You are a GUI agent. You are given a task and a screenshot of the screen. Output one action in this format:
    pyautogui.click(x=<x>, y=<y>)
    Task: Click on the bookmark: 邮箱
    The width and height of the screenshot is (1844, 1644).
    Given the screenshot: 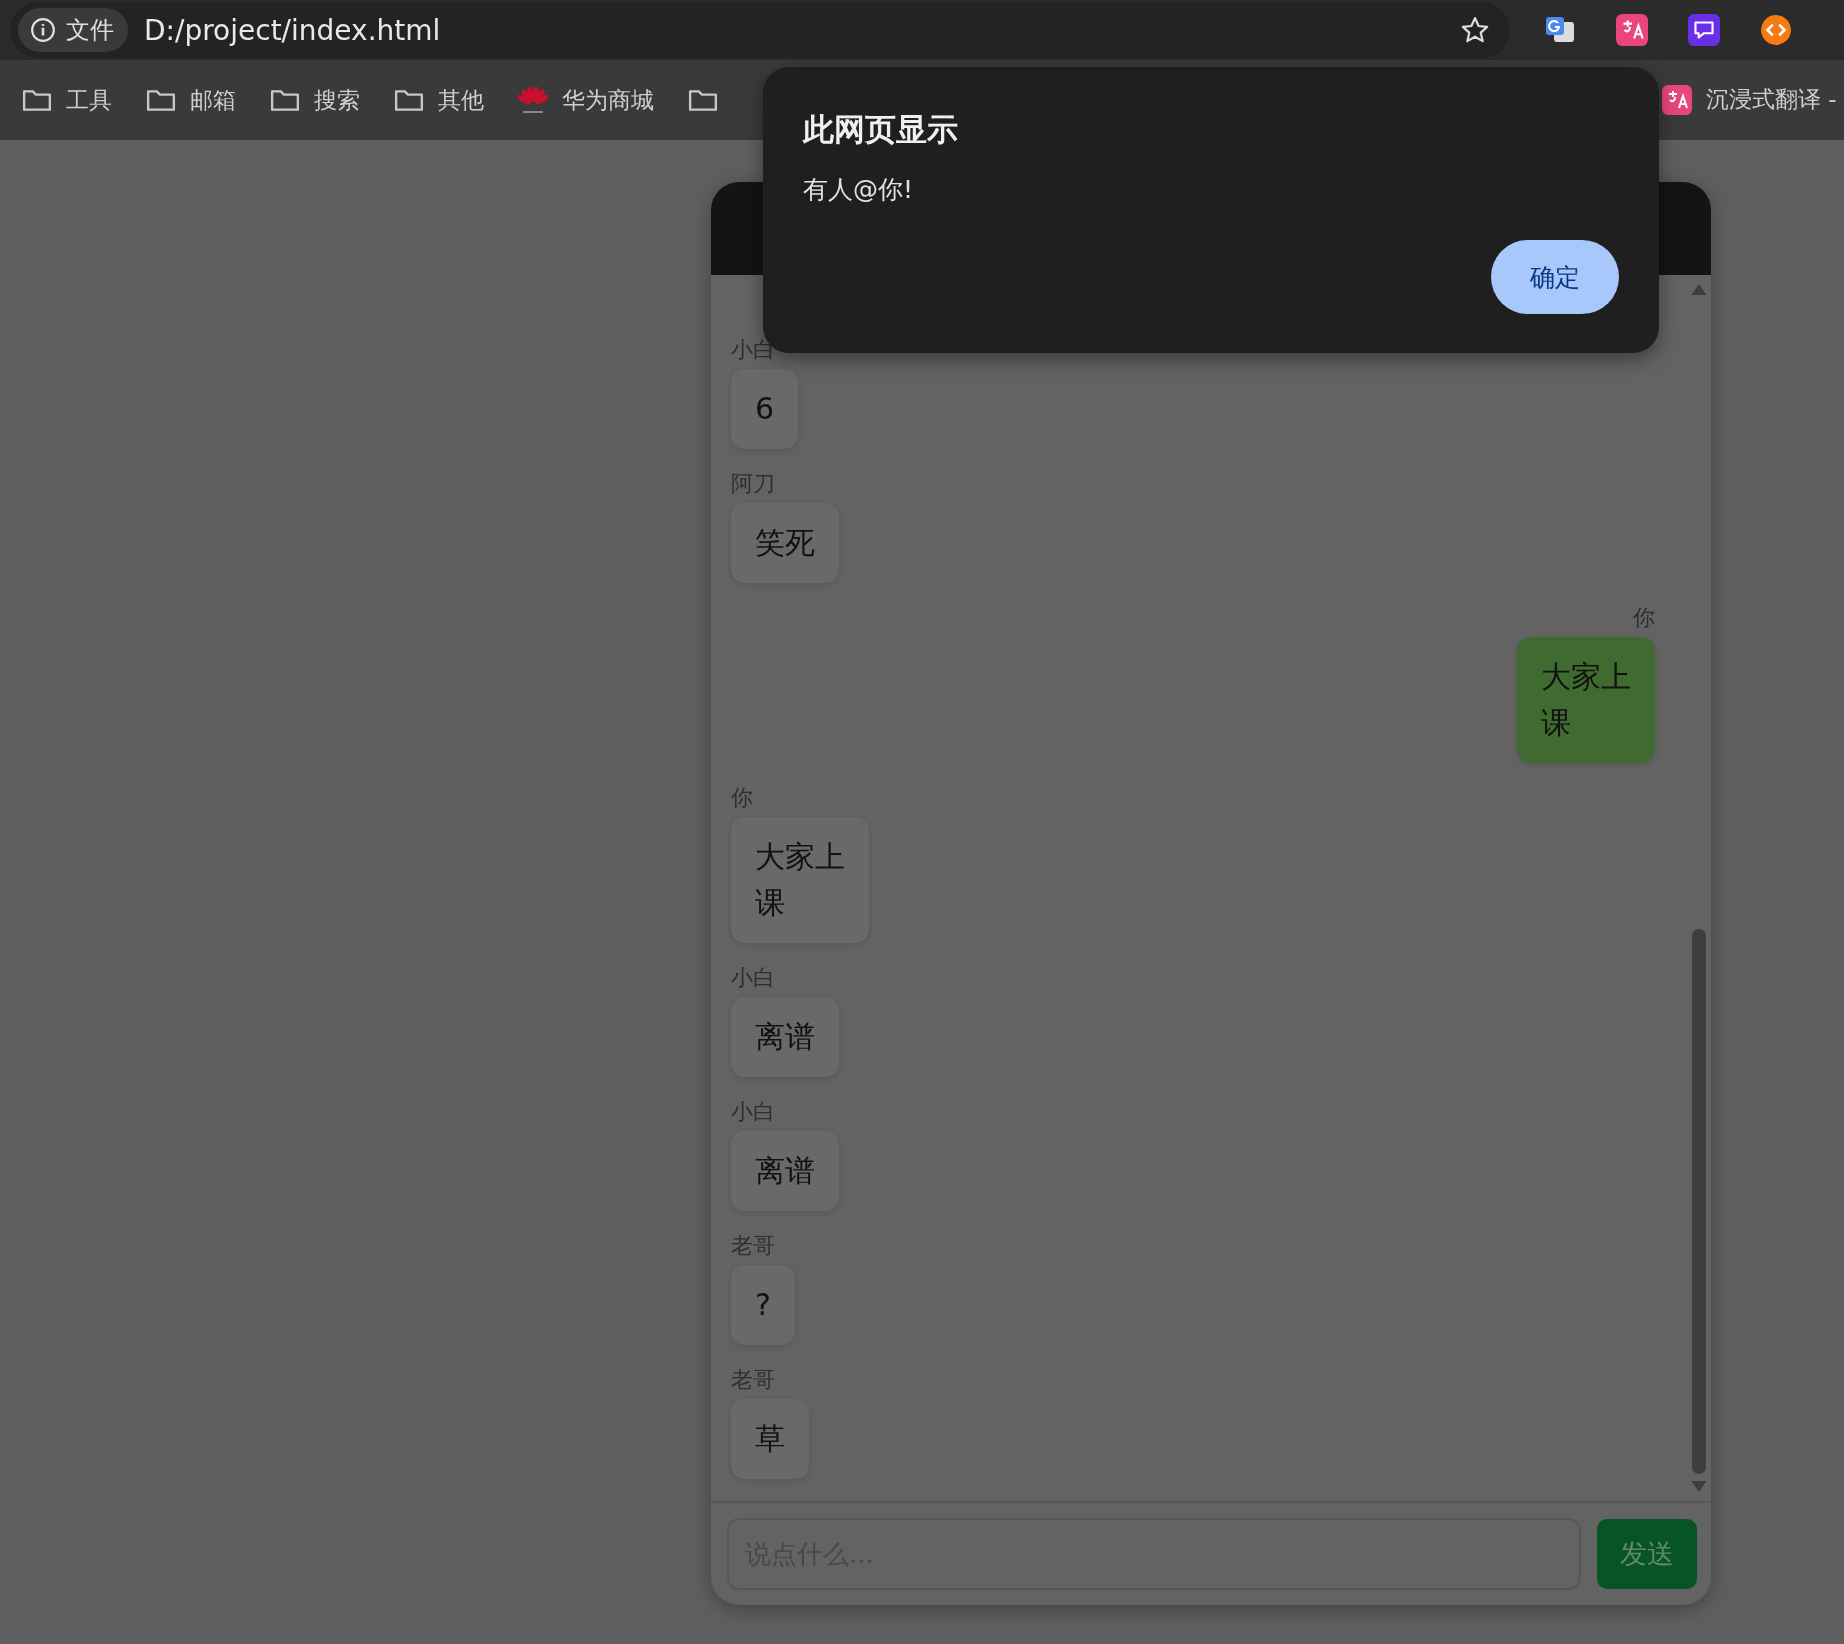 What is the action you would take?
    pyautogui.click(x=191, y=100)
    